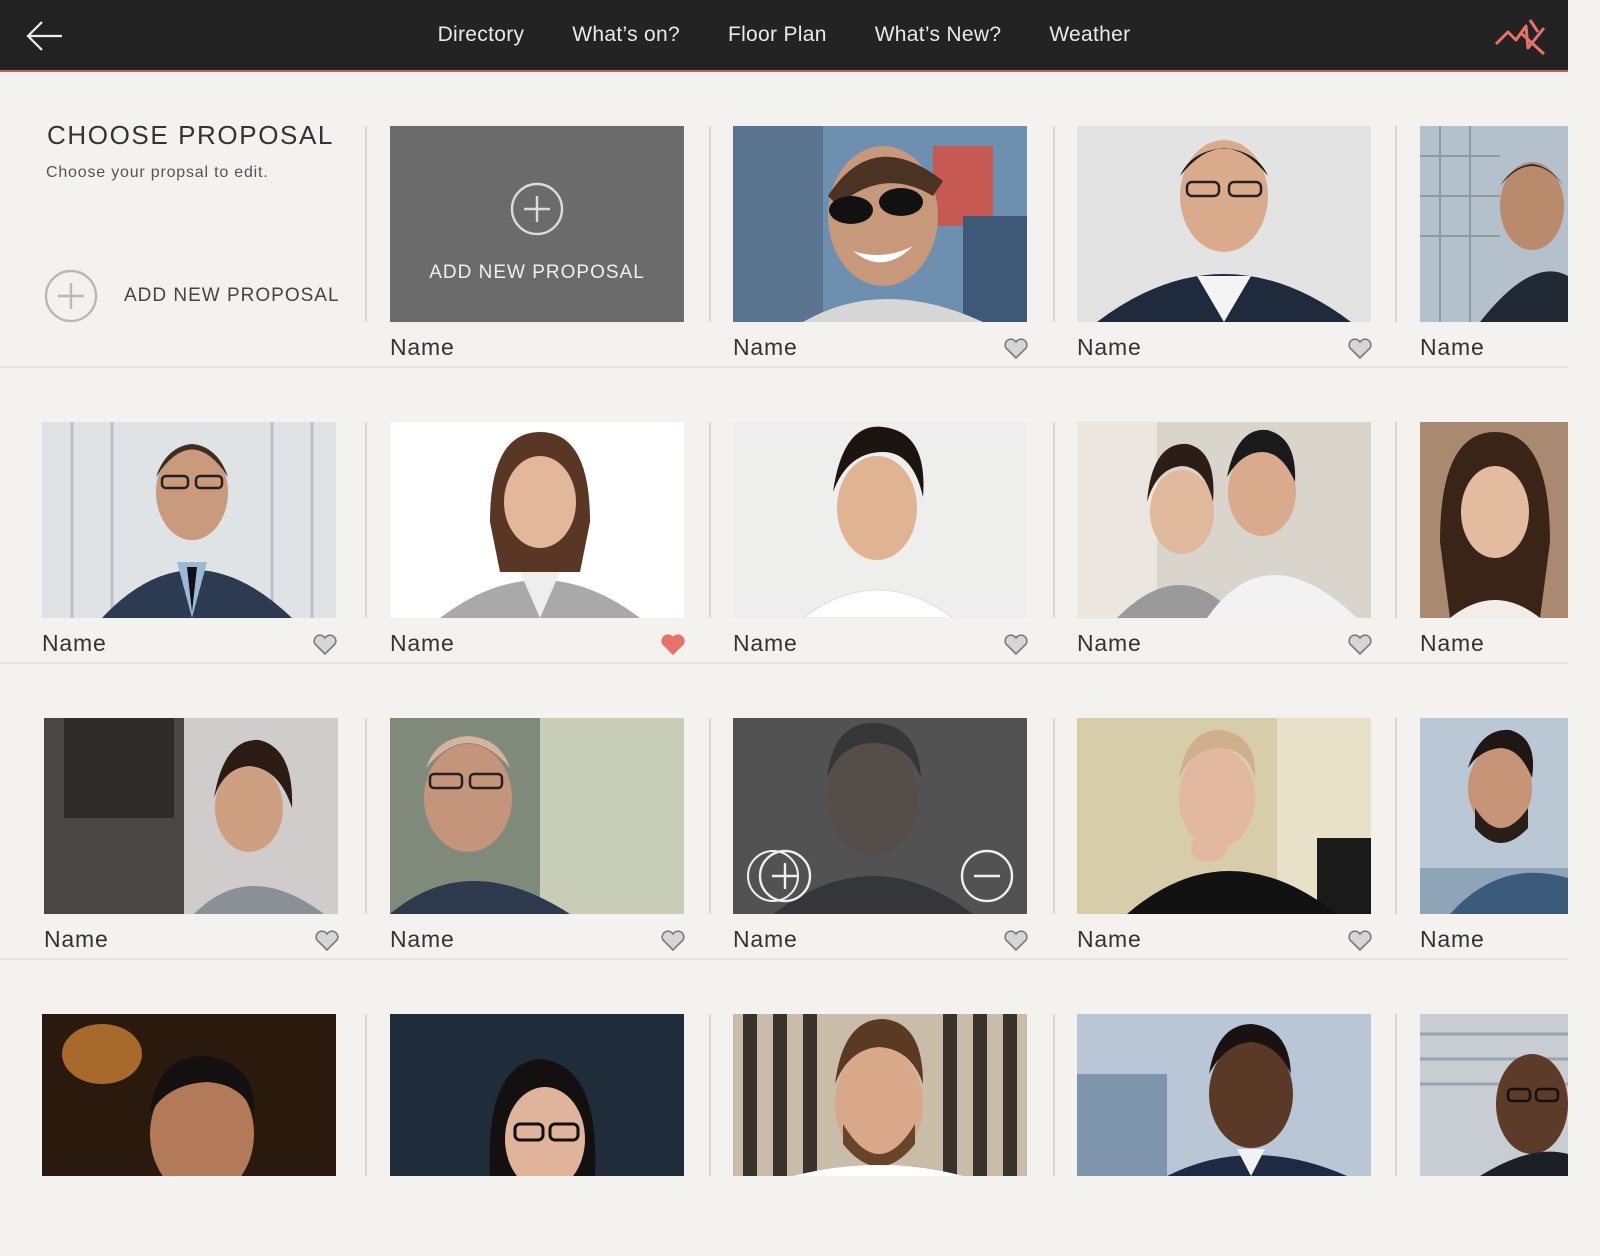 Image resolution: width=1600 pixels, height=1256 pixels. What do you see at coordinates (481, 35) in the screenshot?
I see `nav-item-directory: Directory` at bounding box center [481, 35].